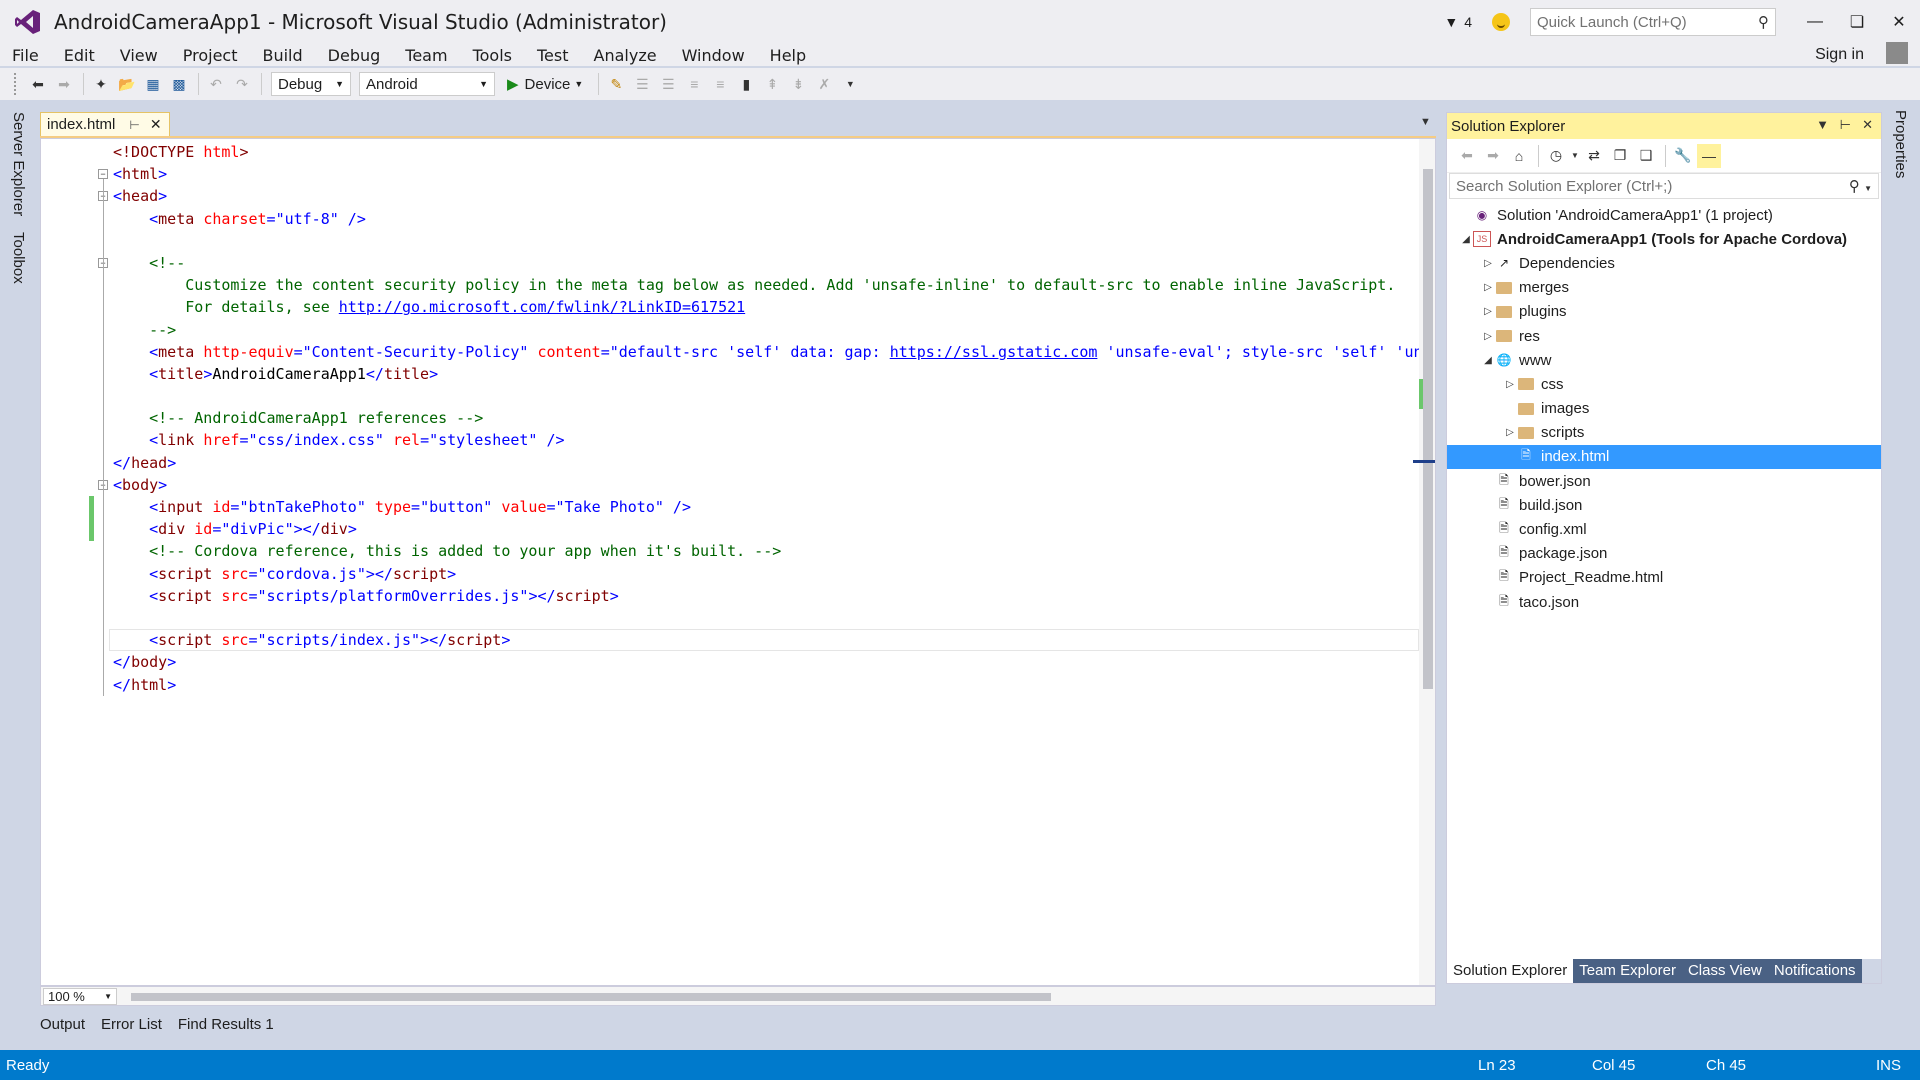 The image size is (1920, 1080). Describe the element at coordinates (493, 55) in the screenshot. I see `menu-tools: Tools` at that location.